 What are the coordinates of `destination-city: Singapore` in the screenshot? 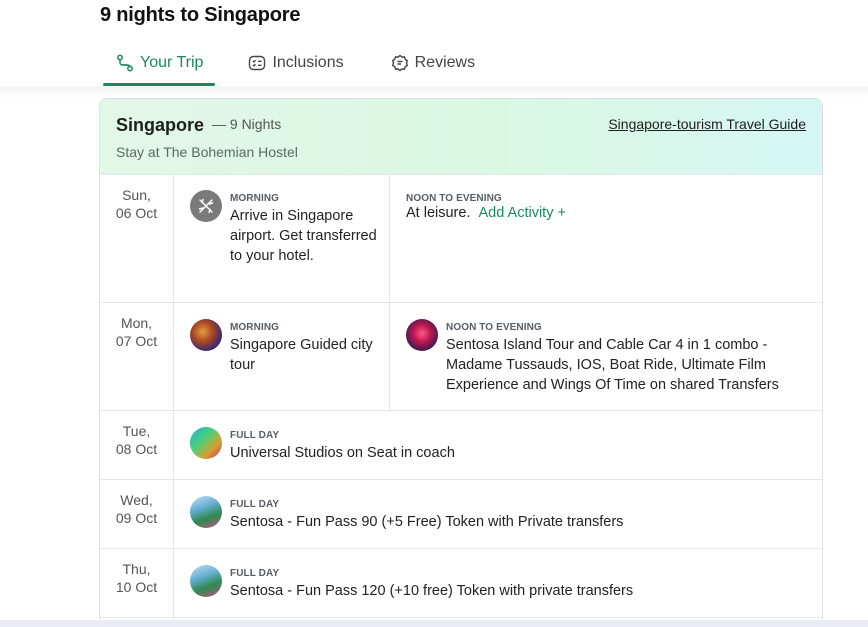 It's located at (160, 125).